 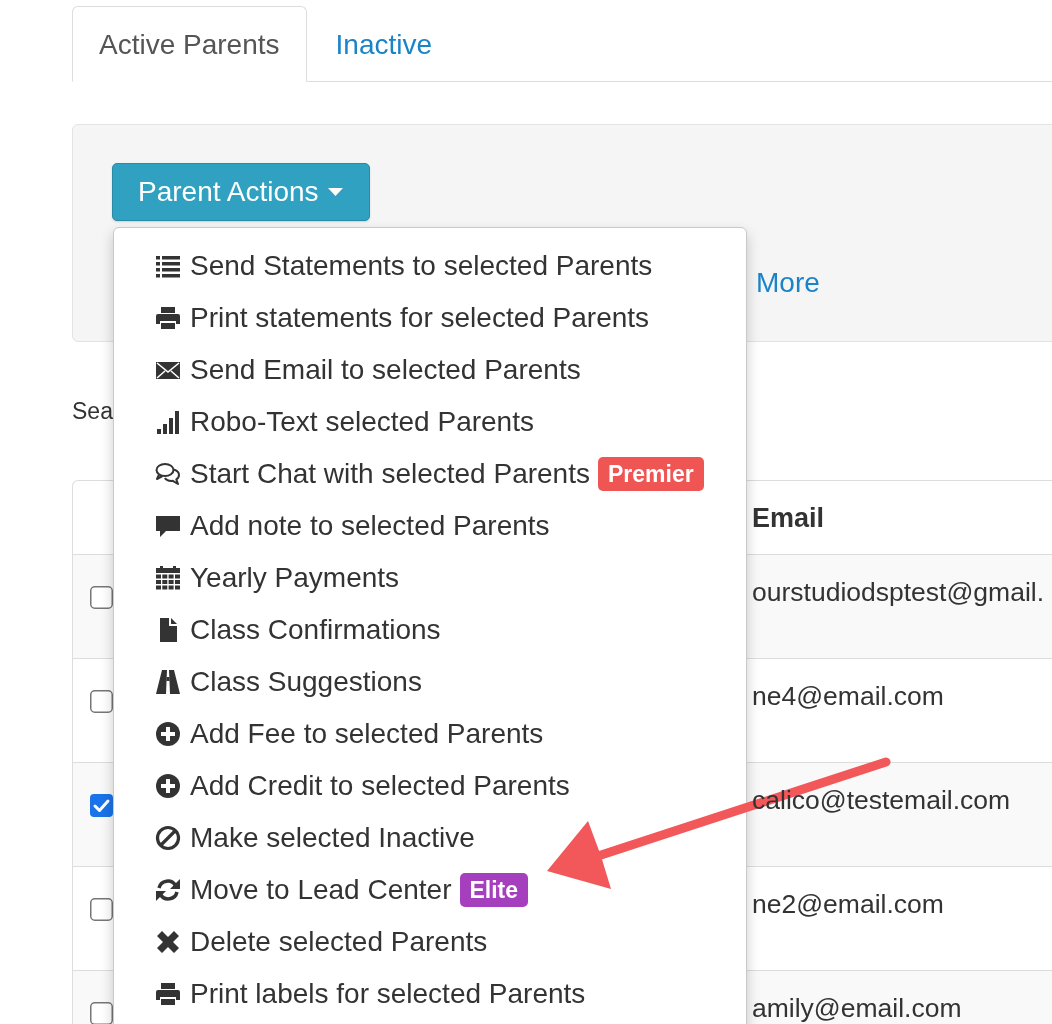 What do you see at coordinates (351, 370) in the screenshot?
I see `menu-item: Send Email to selected Parents` at bounding box center [351, 370].